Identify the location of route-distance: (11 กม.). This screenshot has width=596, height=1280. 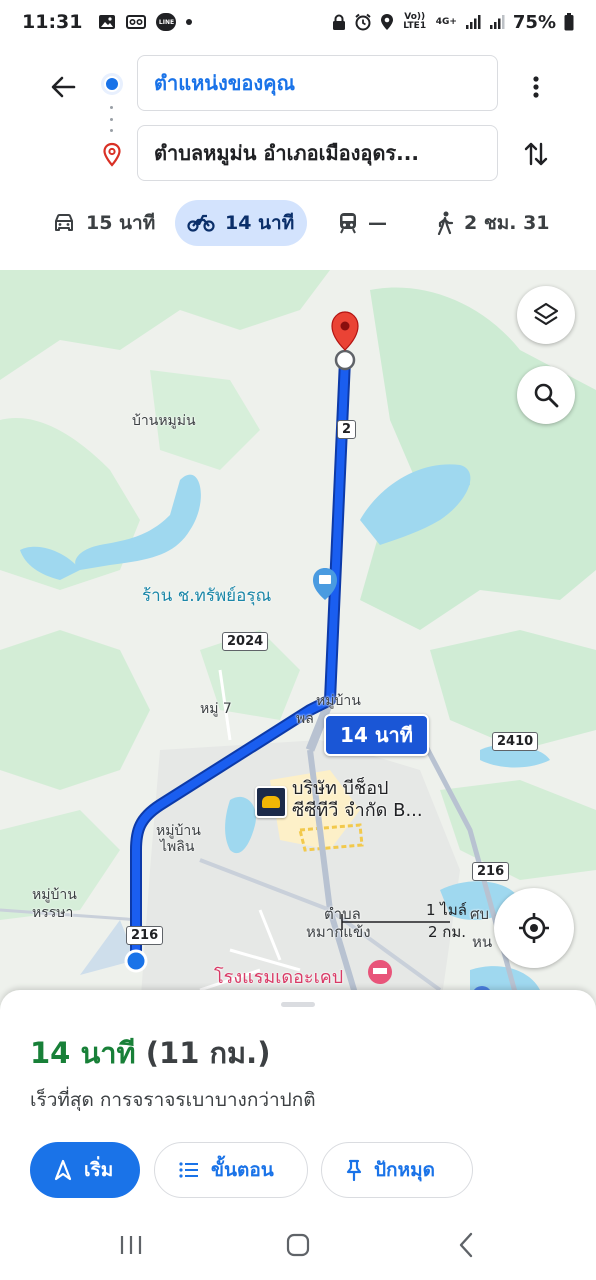
(208, 1053).